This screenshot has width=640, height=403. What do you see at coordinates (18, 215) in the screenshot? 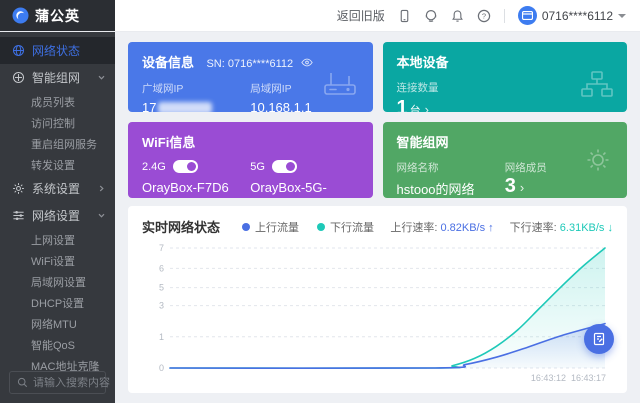
I see `sliders-icon` at bounding box center [18, 215].